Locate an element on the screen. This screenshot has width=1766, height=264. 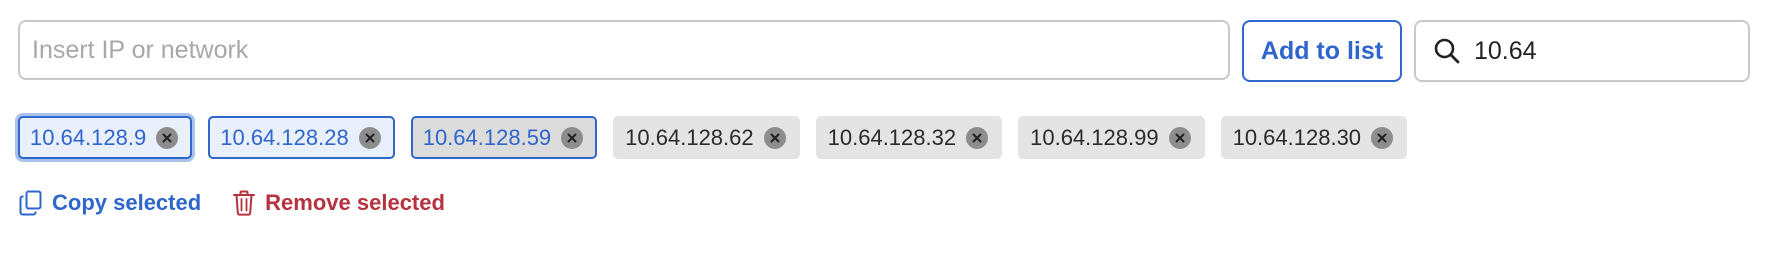
ip-chip-label: 10.64.128.32 is located at coordinates (892, 137).